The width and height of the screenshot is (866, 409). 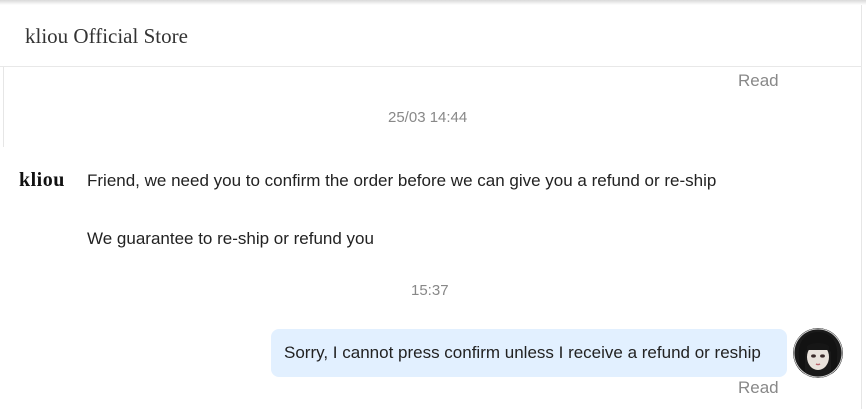 I want to click on store-logo-icon: kliou, so click(x=42, y=180).